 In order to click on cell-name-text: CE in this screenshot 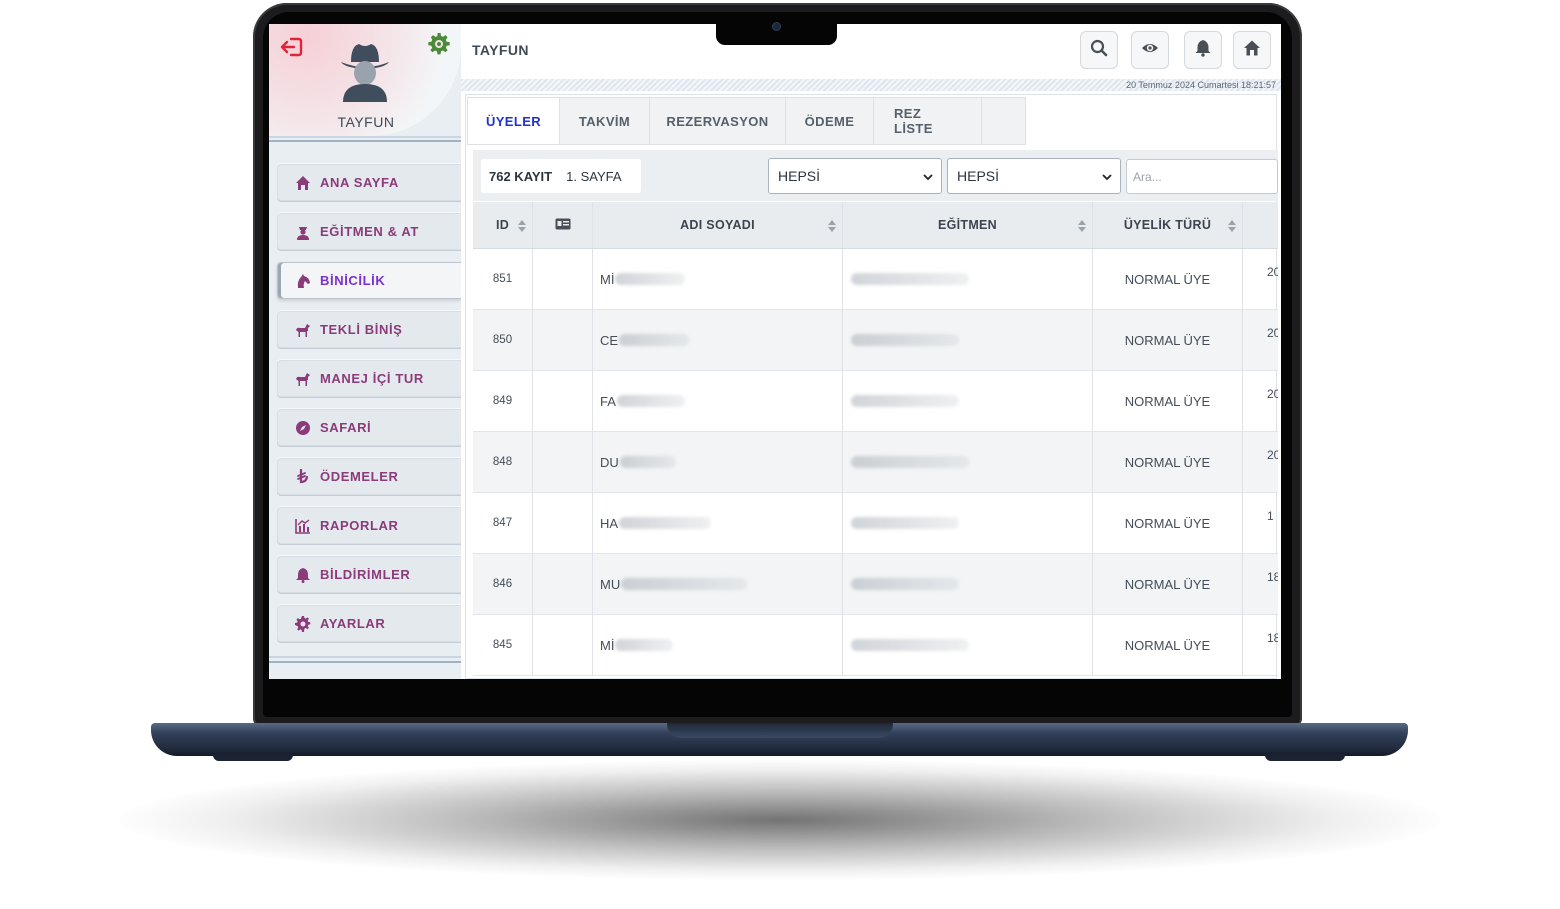, I will do `click(609, 340)`.